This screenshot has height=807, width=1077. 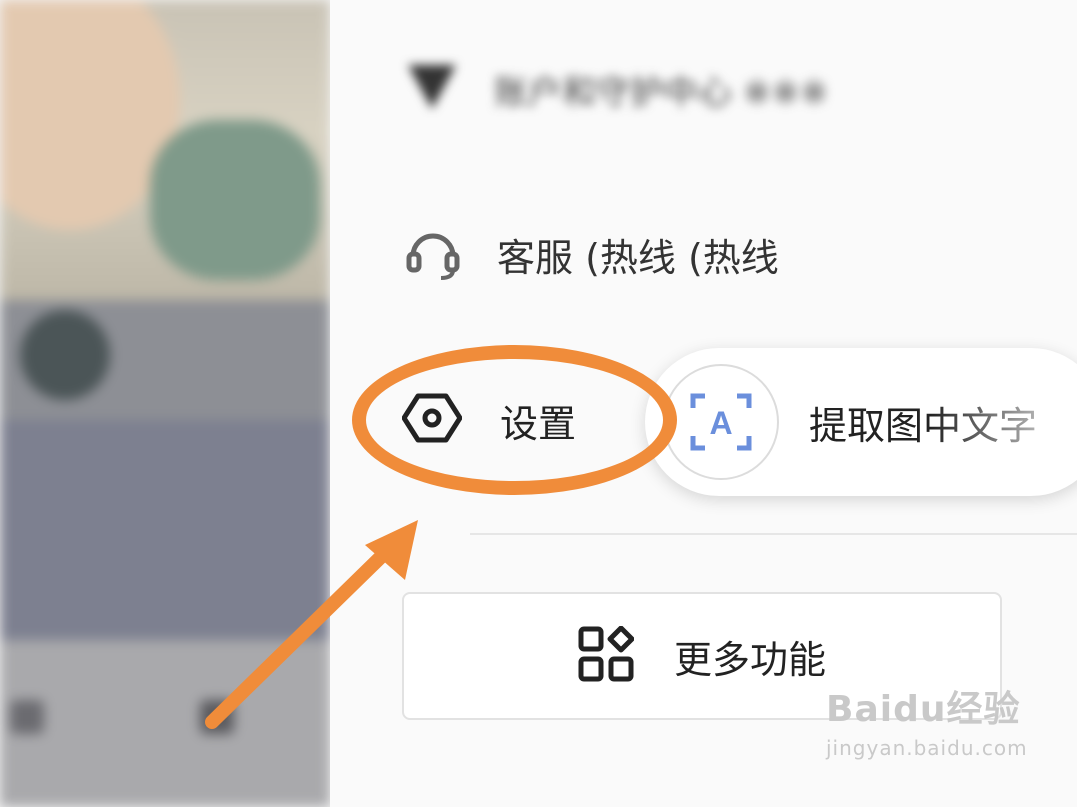 I want to click on dark-area, so click(x=165, y=530).